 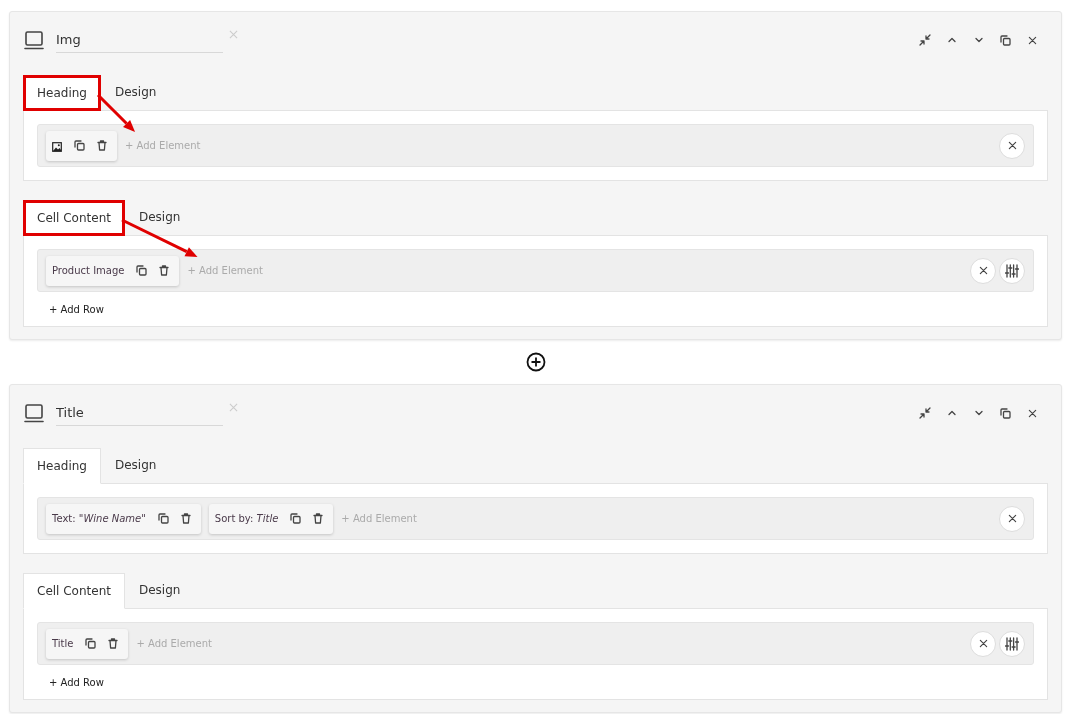 I want to click on element-chip: Sort by: Title, so click(x=271, y=518).